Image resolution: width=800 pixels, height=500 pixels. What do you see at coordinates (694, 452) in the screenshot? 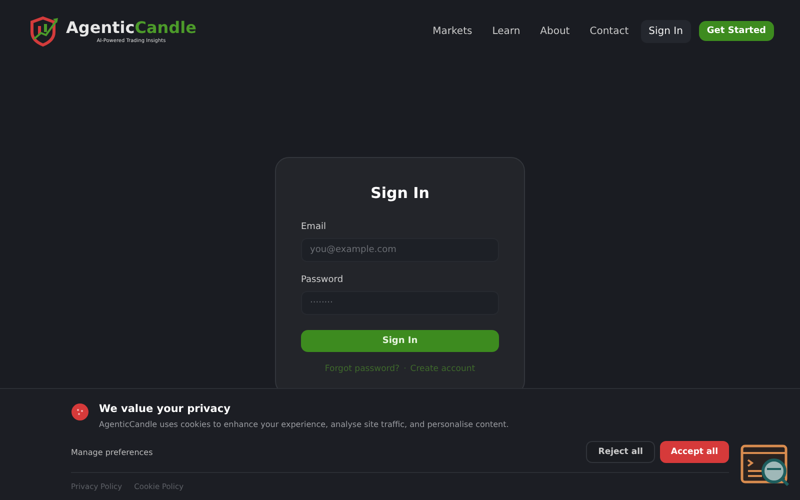
I see `accept-button: Accept all` at bounding box center [694, 452].